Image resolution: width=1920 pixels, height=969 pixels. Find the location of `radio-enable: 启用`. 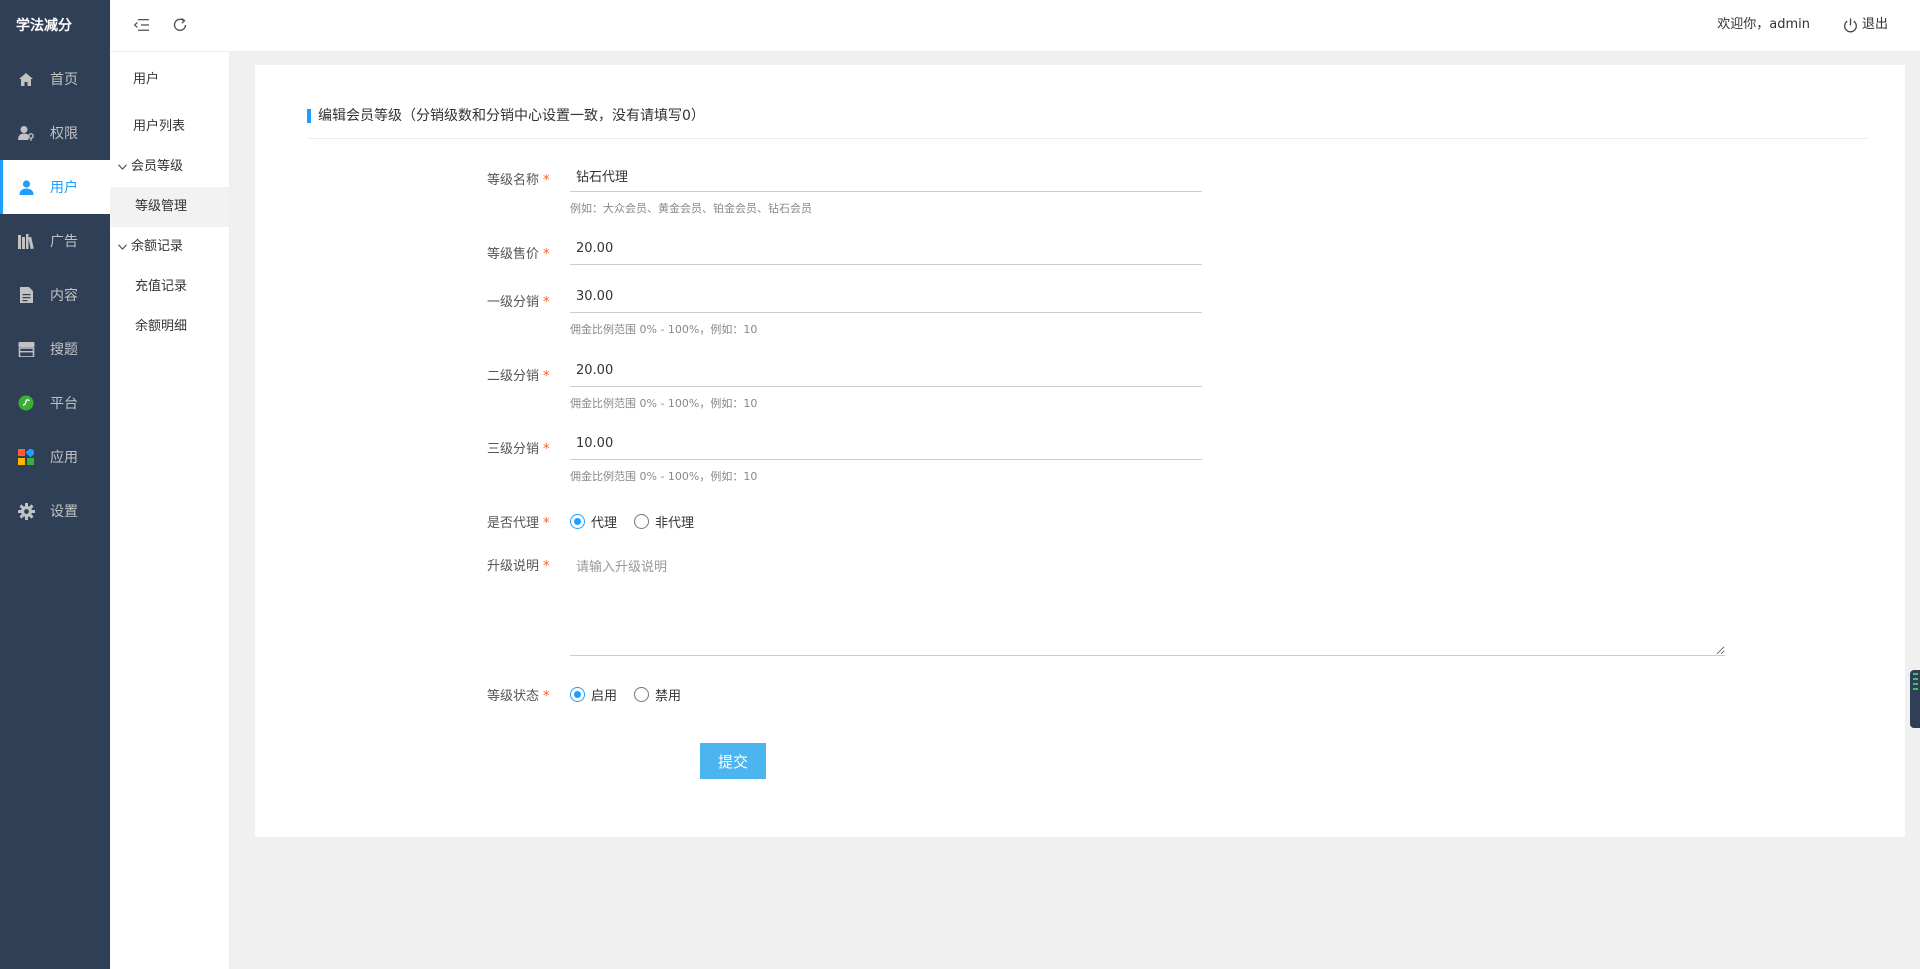

radio-enable: 启用 is located at coordinates (593, 694).